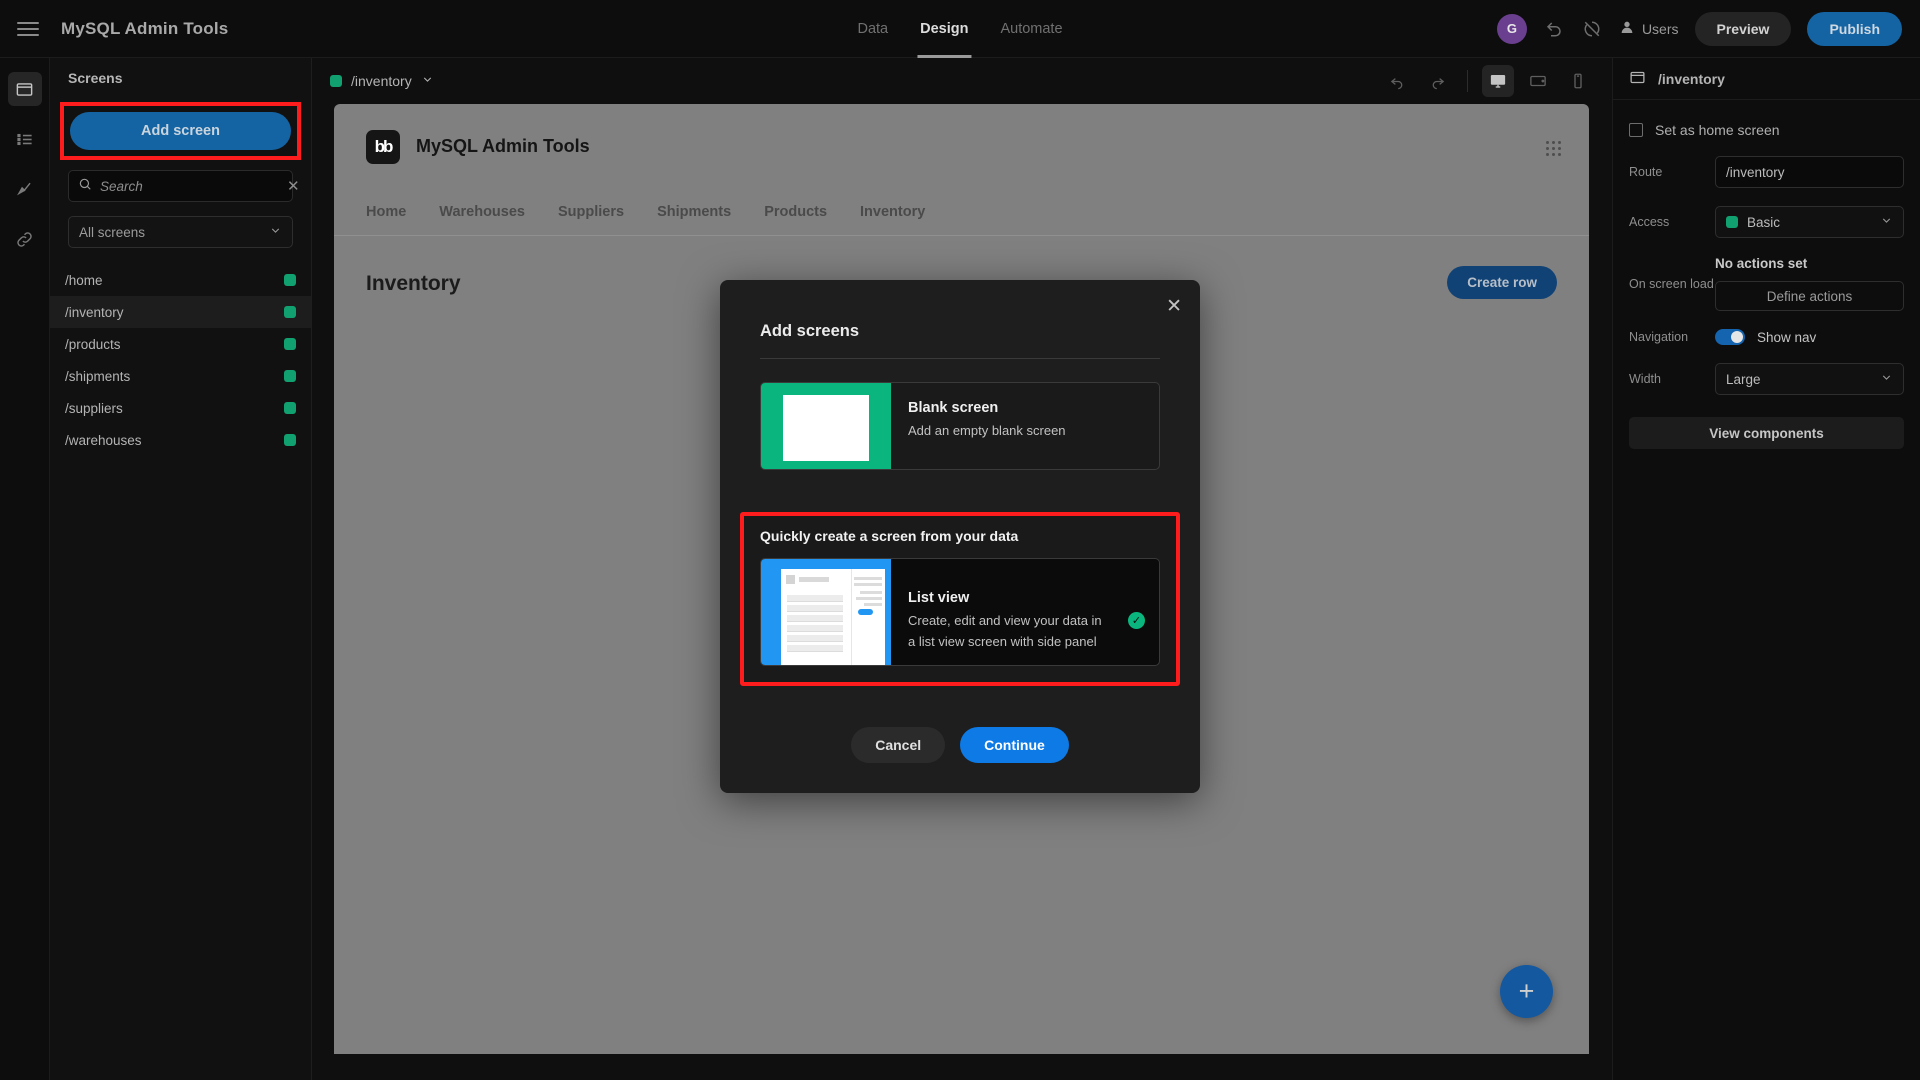 The width and height of the screenshot is (1920, 1080). What do you see at coordinates (1717, 130) in the screenshot?
I see `set-home-screen-label: Set as home screen` at bounding box center [1717, 130].